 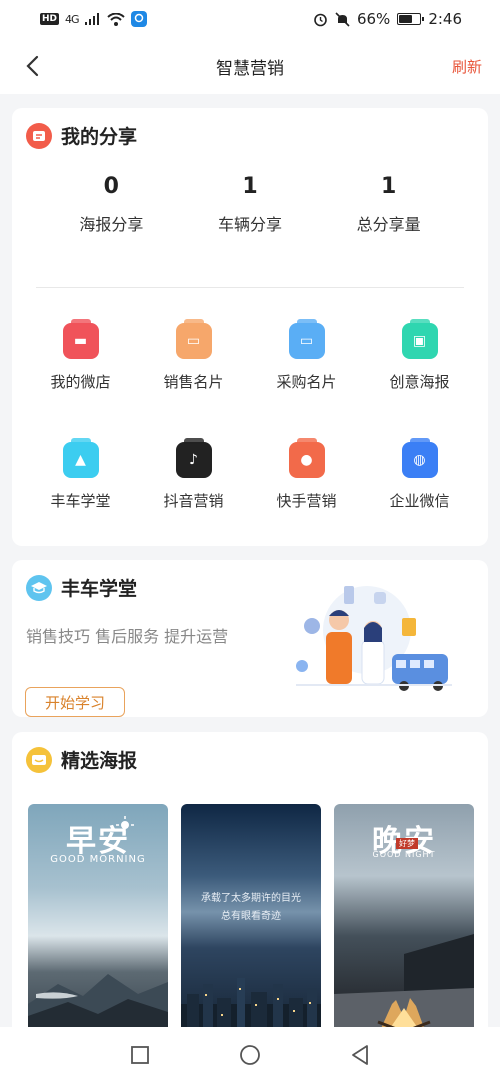 I want to click on wecom-icon: ◍, so click(x=419, y=458).